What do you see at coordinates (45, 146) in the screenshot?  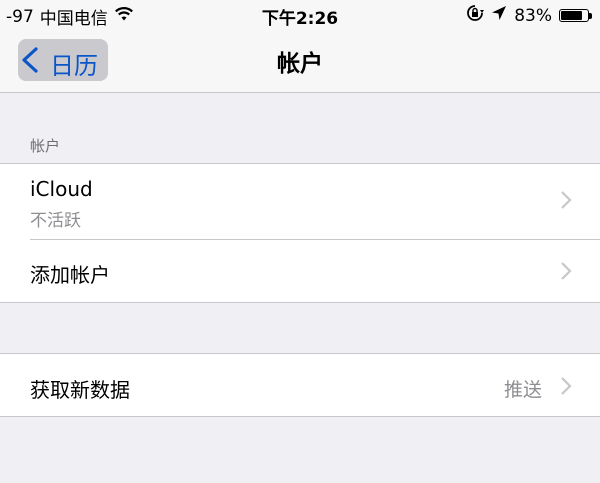 I see `section-header-accounts: 帐户` at bounding box center [45, 146].